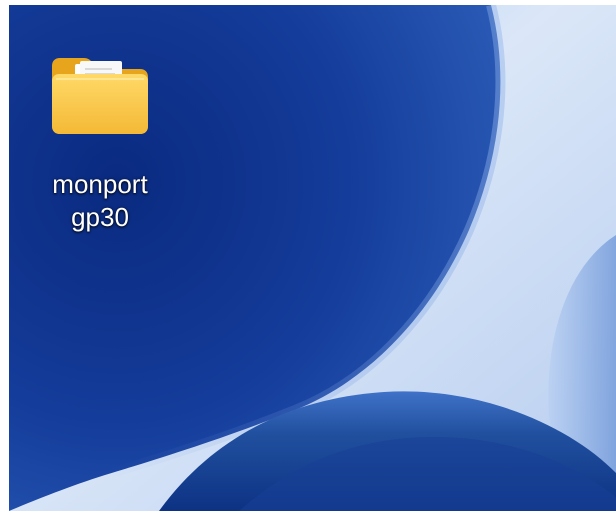  Describe the element at coordinates (100, 142) in the screenshot. I see `desktop-folder-icon-monport-gp30: monport gp30` at that location.